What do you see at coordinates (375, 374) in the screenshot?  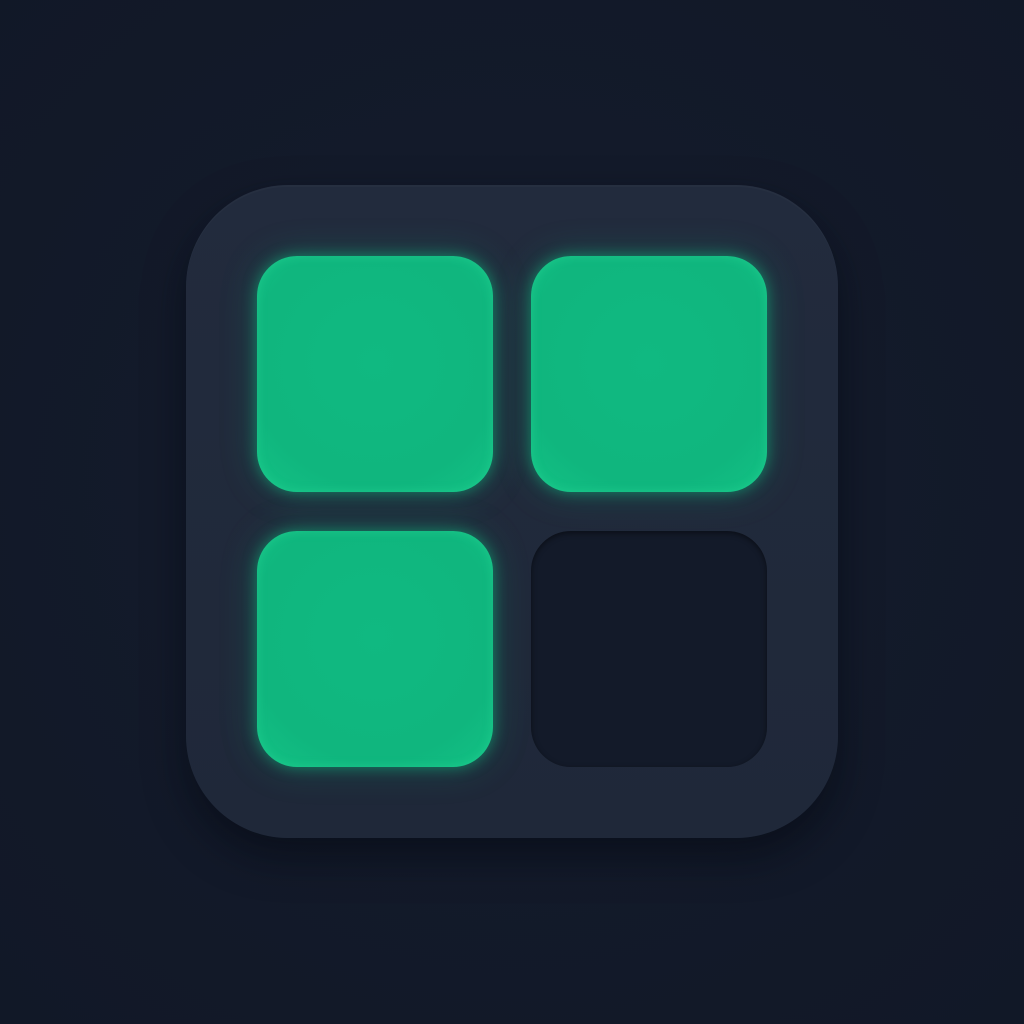 I see `grid-tile-top-left-active` at bounding box center [375, 374].